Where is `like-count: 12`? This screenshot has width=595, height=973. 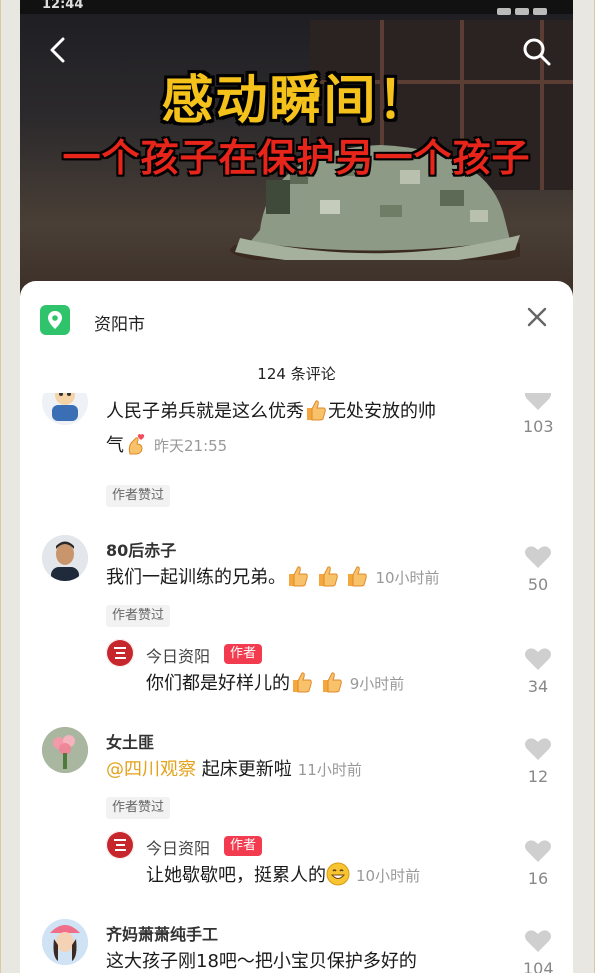
like-count: 12 is located at coordinates (538, 776).